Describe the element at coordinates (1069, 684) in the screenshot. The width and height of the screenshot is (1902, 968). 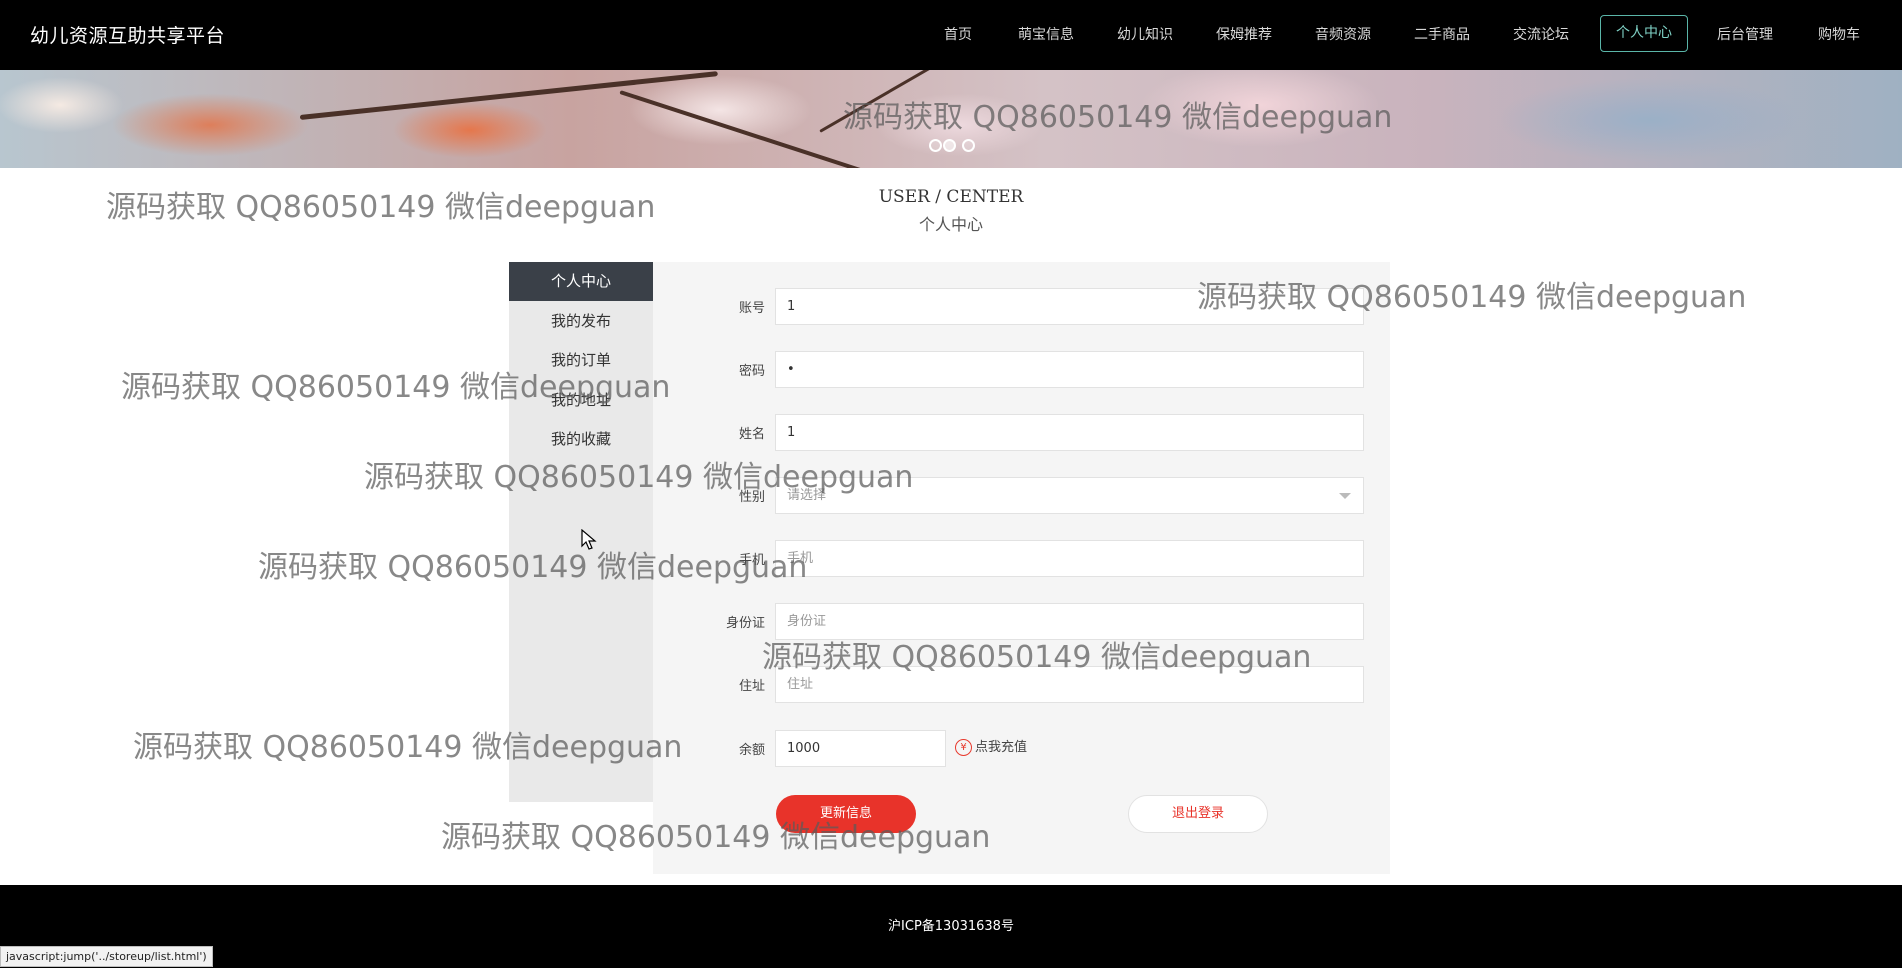
I see `address-input` at that location.